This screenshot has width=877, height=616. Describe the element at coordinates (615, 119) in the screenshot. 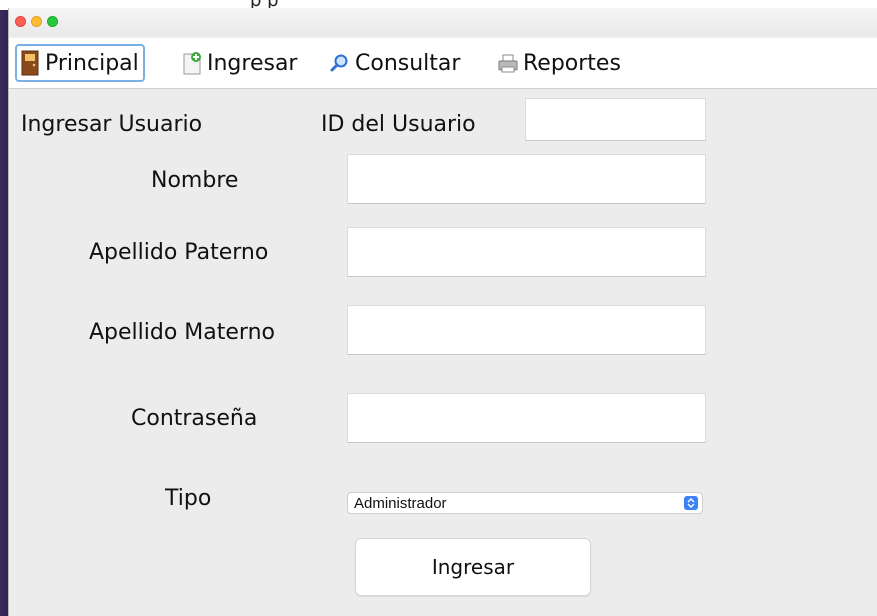

I see `id-usuario-input` at that location.